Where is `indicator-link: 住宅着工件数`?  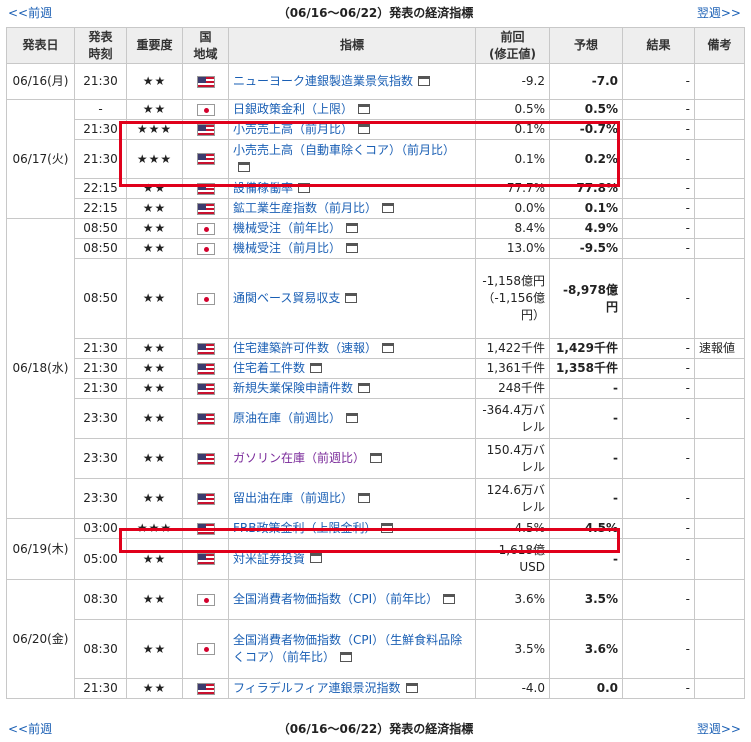 indicator-link: 住宅着工件数 is located at coordinates (269, 368).